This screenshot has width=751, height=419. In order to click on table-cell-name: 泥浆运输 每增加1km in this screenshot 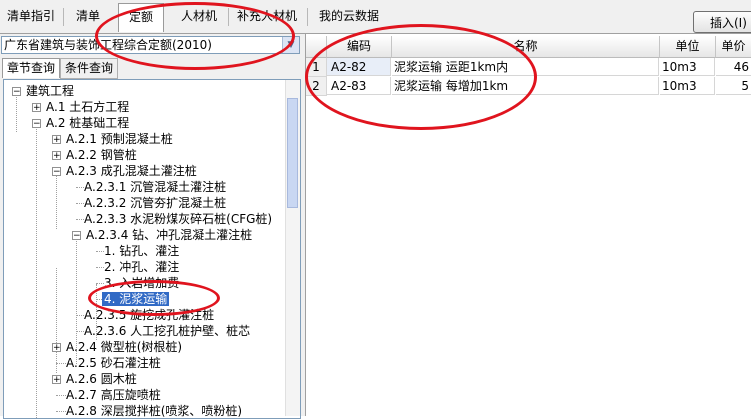, I will do `click(525, 86)`.